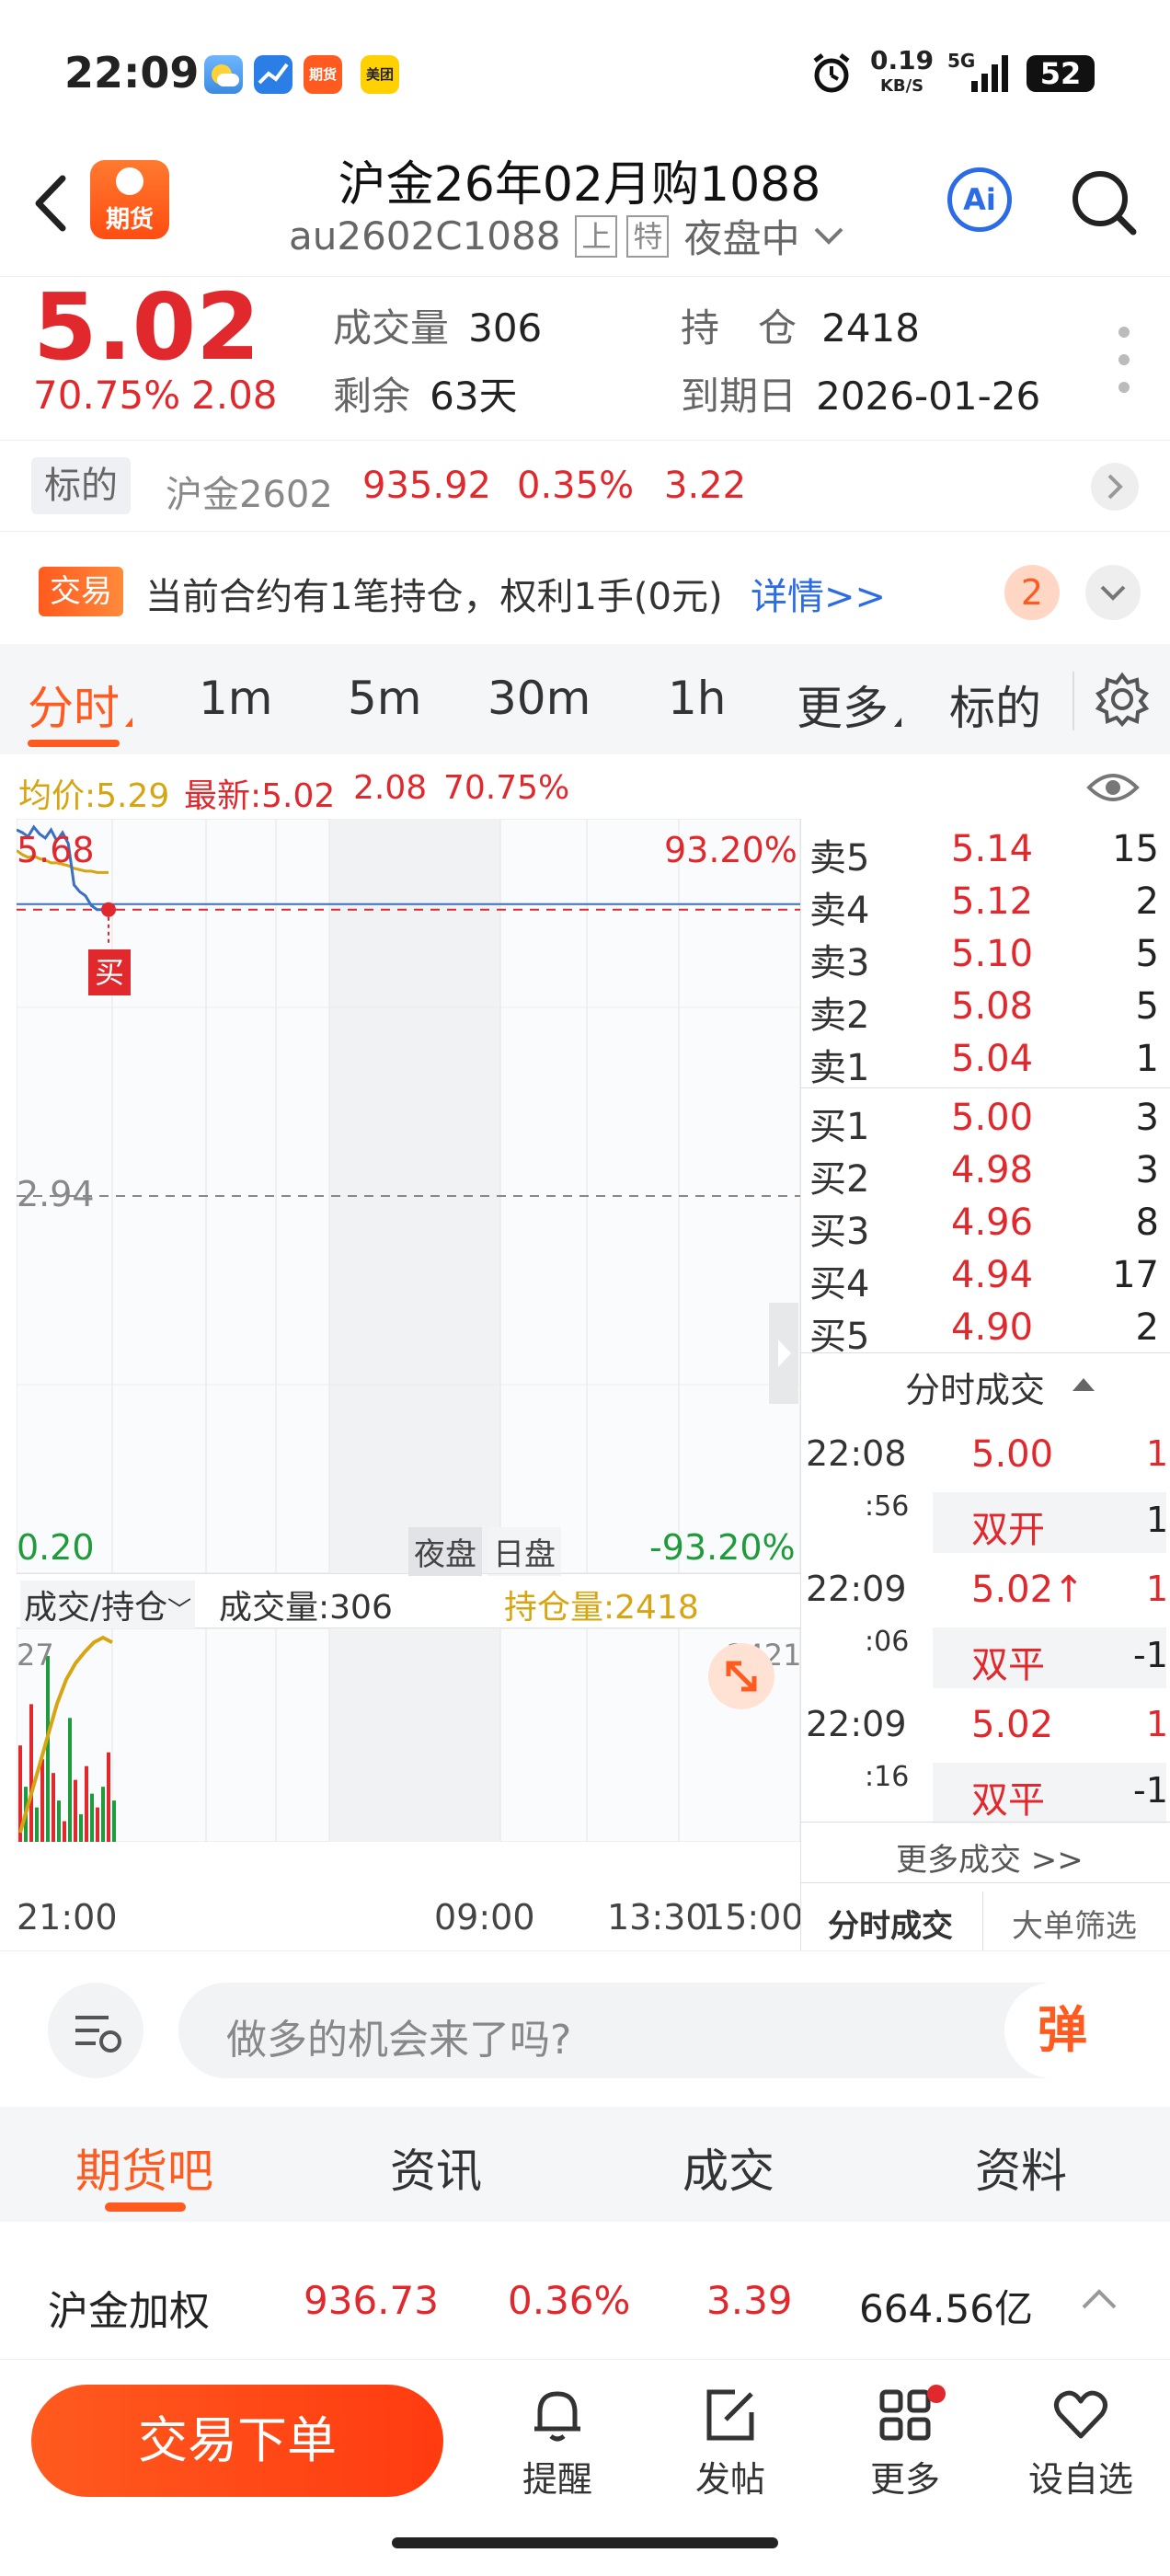 The height and width of the screenshot is (2576, 1170). Describe the element at coordinates (1147, 954) in the screenshot. I see `order-qty: 5` at that location.